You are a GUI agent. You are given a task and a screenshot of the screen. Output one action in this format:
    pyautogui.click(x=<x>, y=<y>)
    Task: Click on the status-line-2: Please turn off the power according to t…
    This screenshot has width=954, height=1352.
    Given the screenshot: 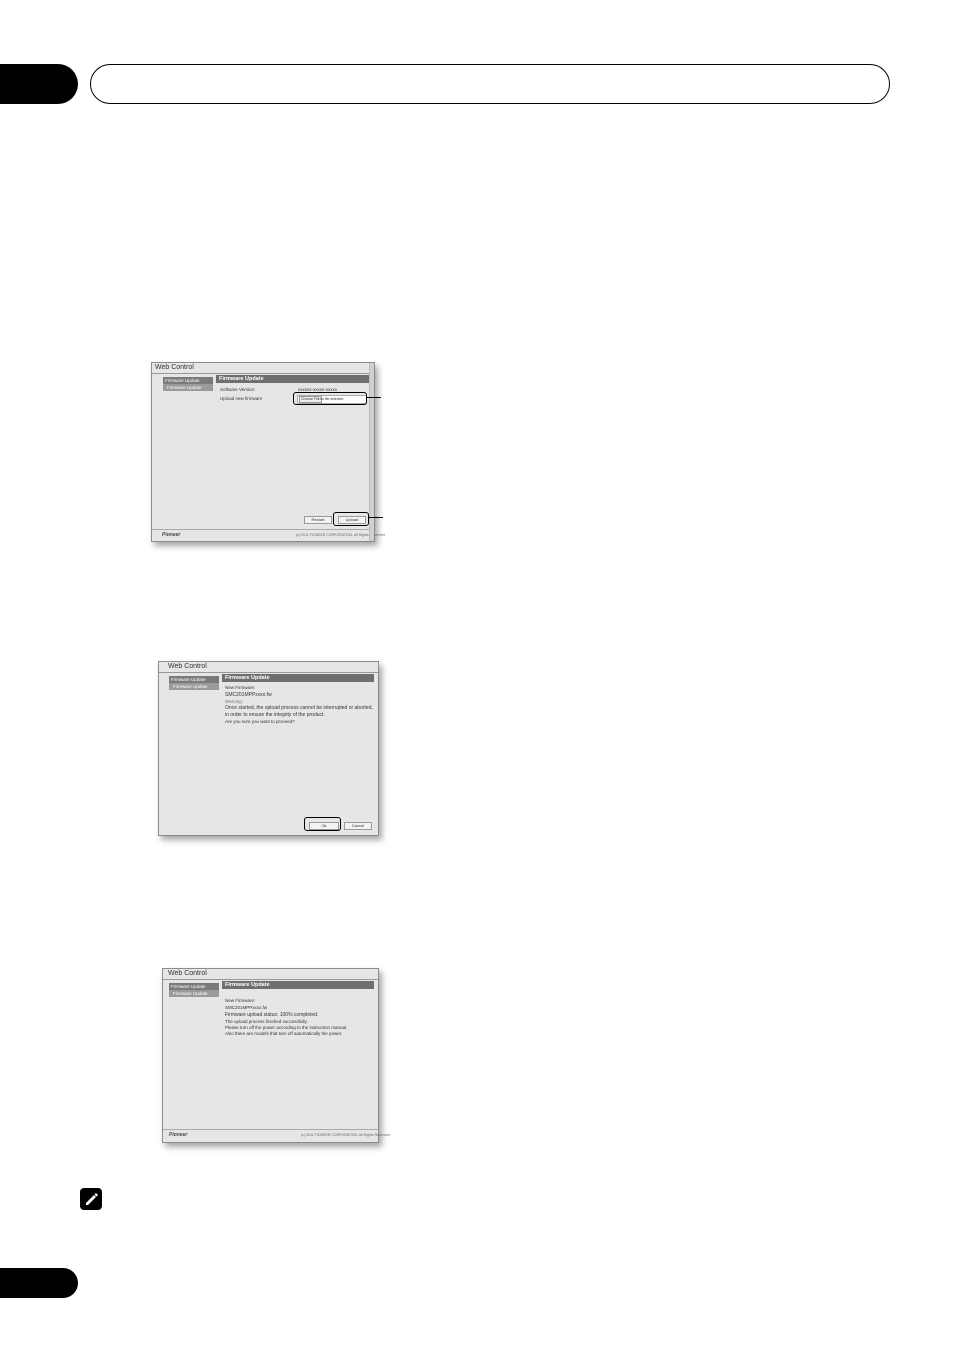 What is the action you would take?
    pyautogui.click(x=286, y=1027)
    